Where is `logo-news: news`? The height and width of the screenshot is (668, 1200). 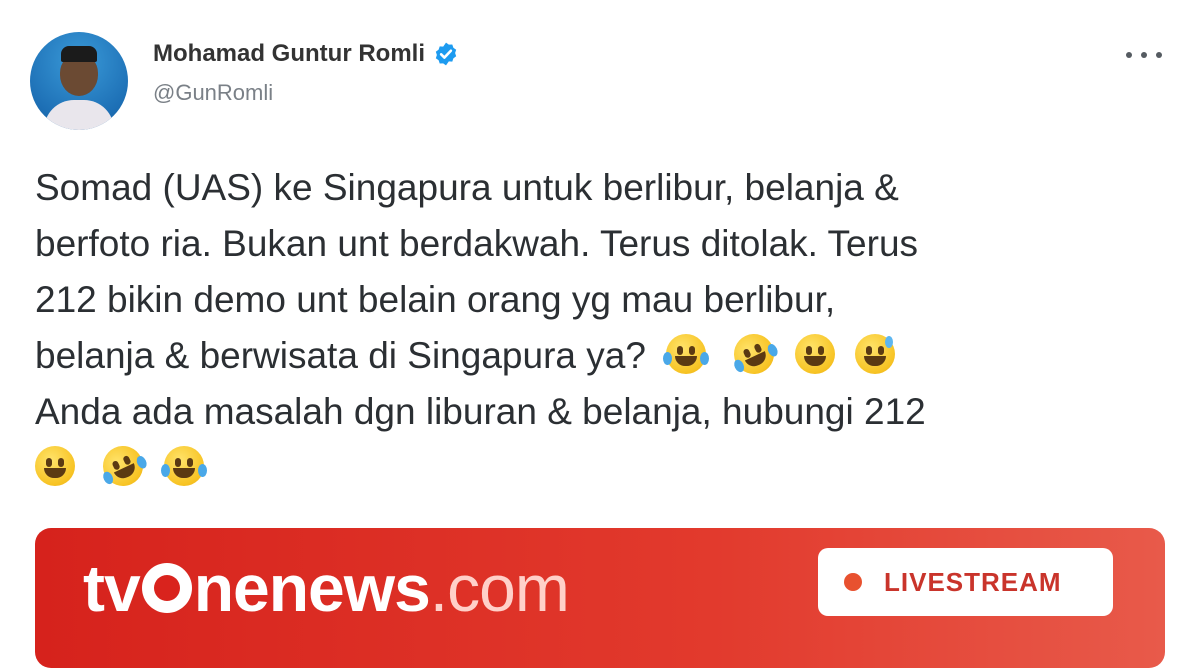
logo-news: news is located at coordinates (349, 588).